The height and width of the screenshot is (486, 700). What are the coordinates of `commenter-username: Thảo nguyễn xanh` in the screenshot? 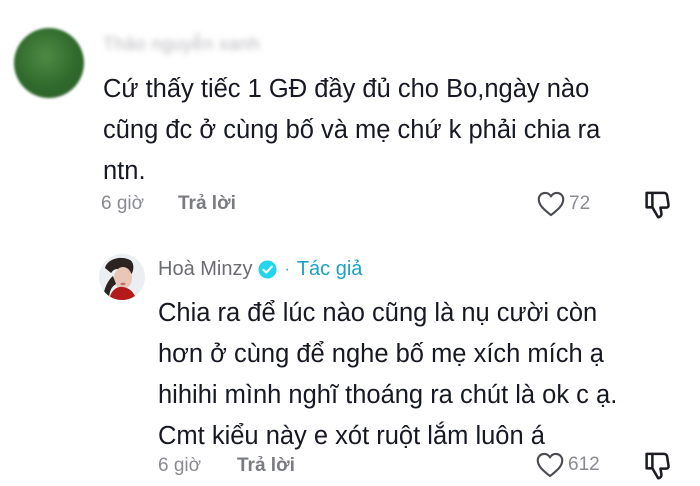 It's located at (181, 44).